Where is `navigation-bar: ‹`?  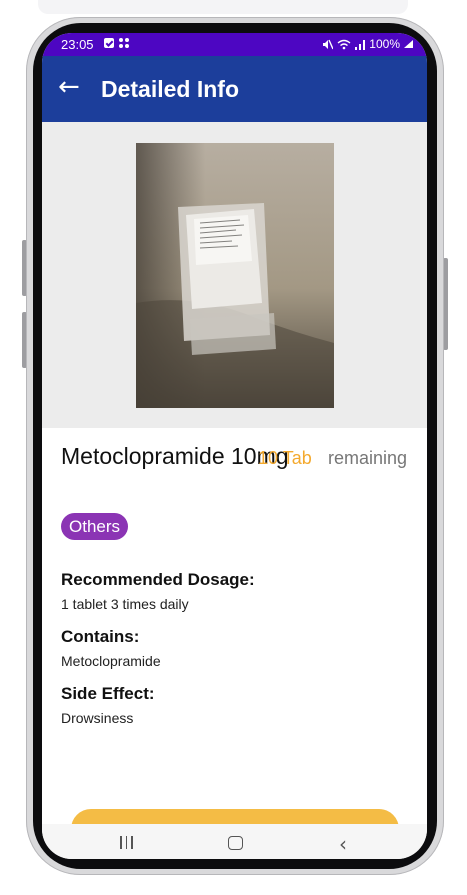 navigation-bar: ‹ is located at coordinates (234, 841).